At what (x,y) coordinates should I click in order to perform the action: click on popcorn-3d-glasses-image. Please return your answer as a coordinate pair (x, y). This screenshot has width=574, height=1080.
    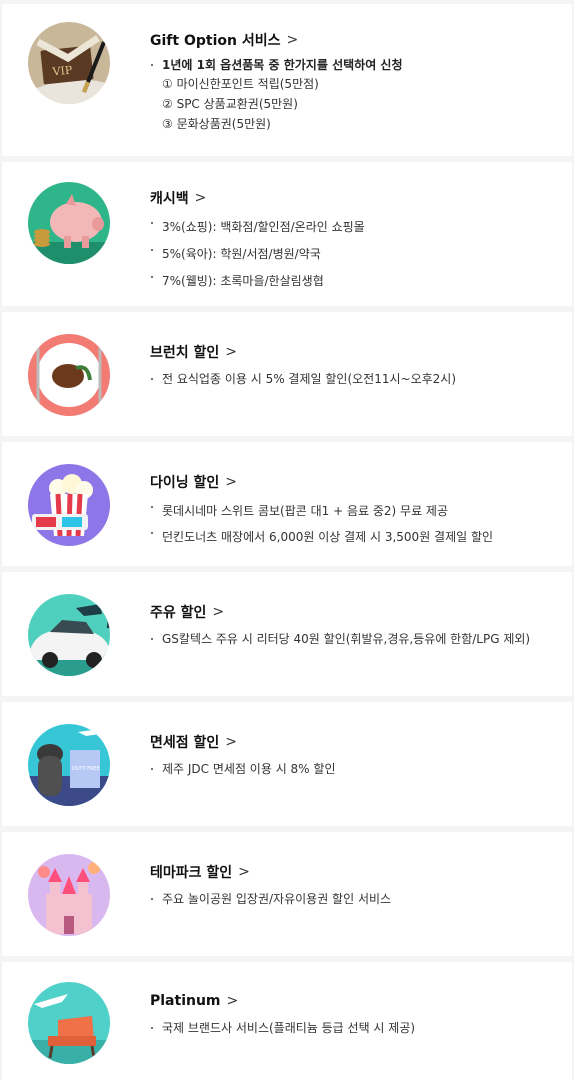
    Looking at the image, I should click on (69, 505).